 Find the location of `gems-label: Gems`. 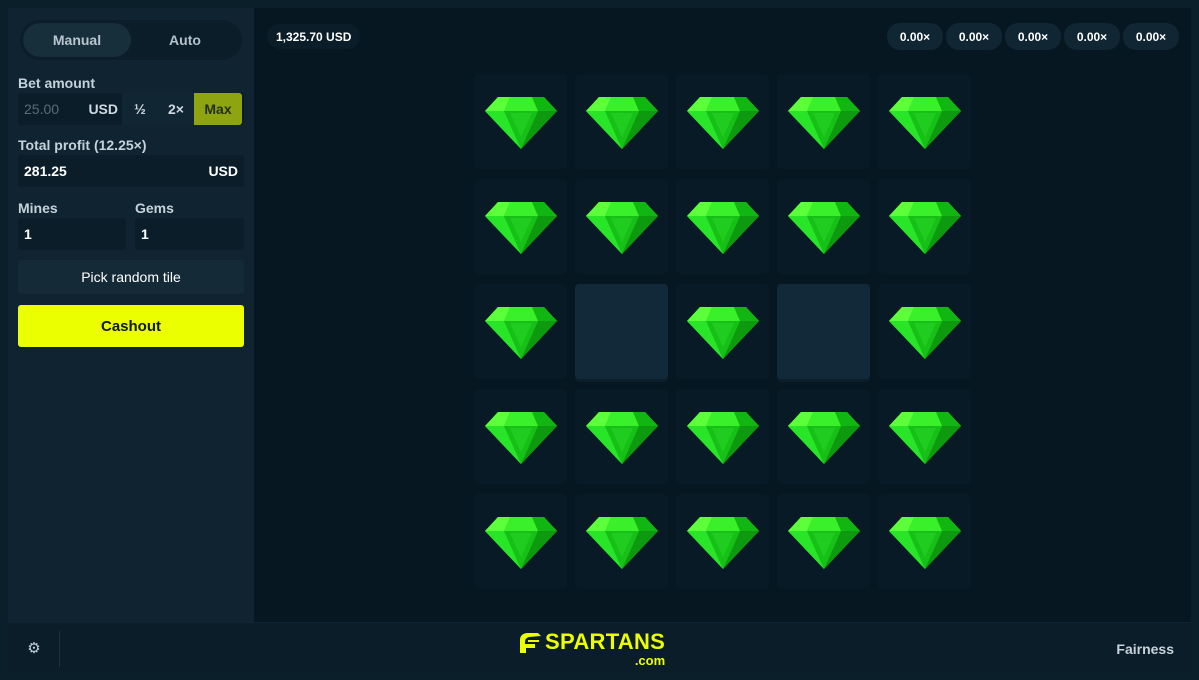

gems-label: Gems is located at coordinates (154, 208).